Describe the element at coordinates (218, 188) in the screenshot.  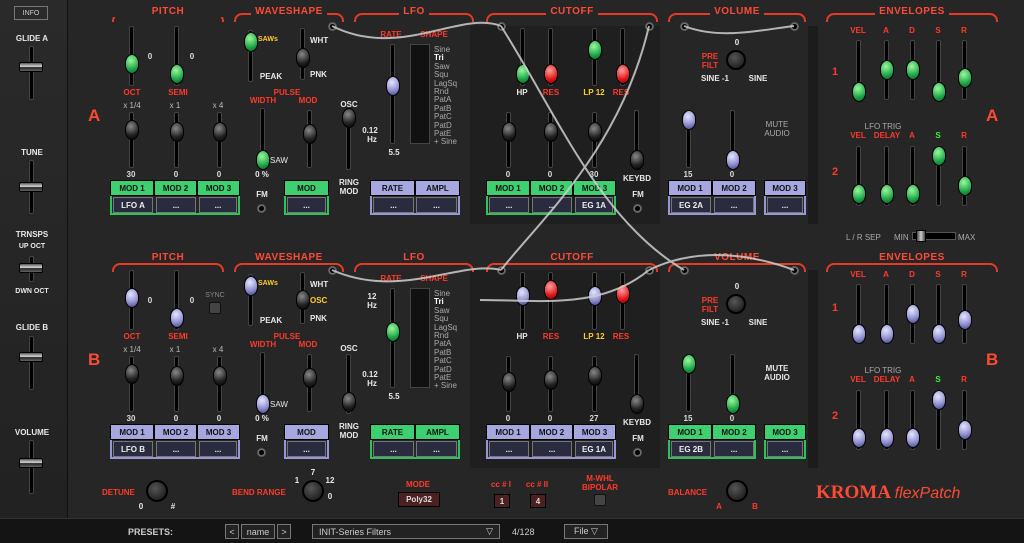
I see `pitch-mod3-button-a: MOD 3` at that location.